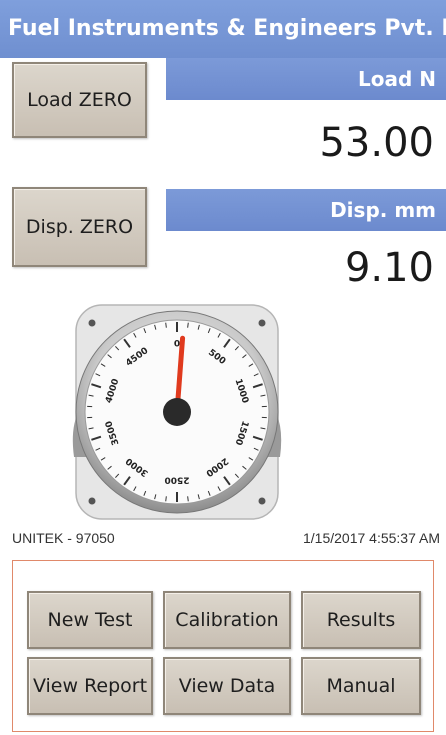 The width and height of the screenshot is (446, 735). Describe the element at coordinates (176, 480) in the screenshot. I see `gauge-scale-label: 2500` at that location.